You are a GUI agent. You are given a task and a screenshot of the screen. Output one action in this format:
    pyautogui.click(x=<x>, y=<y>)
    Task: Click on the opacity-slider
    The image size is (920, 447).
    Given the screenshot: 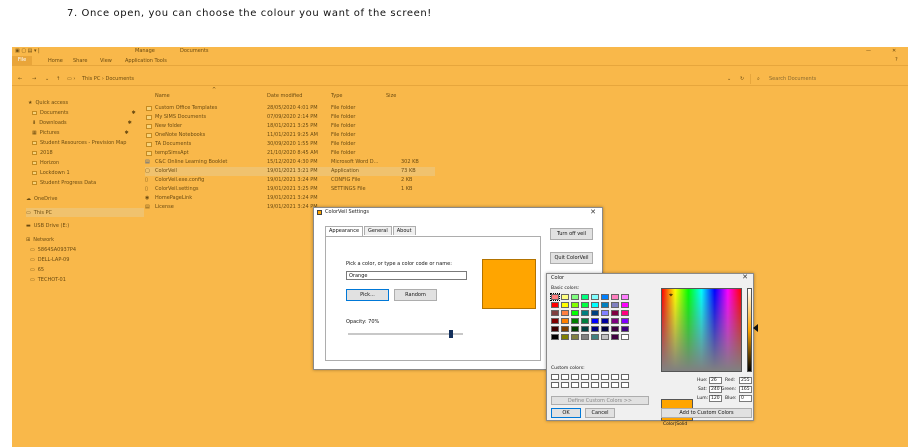 What is the action you would take?
    pyautogui.click(x=405, y=334)
    